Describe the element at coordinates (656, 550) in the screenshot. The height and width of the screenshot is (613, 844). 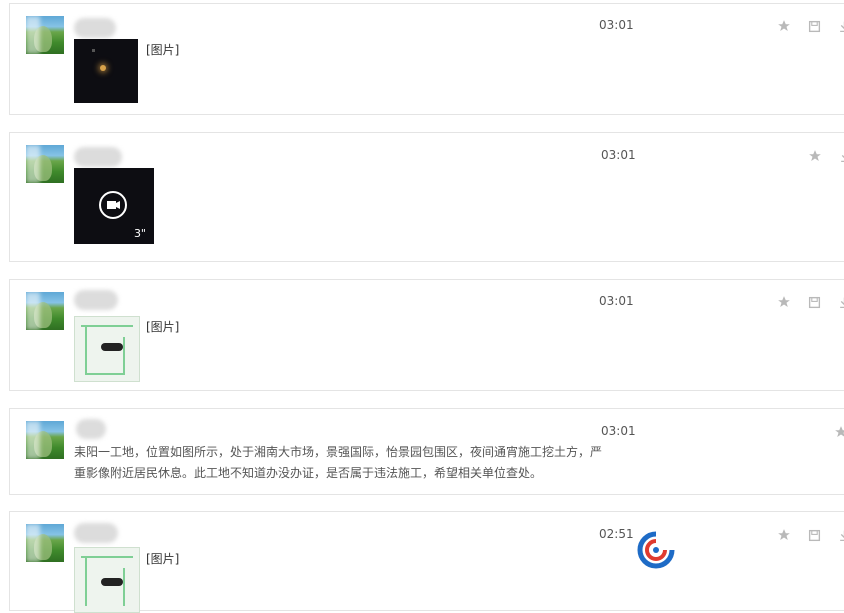
I see `watermark-logo` at that location.